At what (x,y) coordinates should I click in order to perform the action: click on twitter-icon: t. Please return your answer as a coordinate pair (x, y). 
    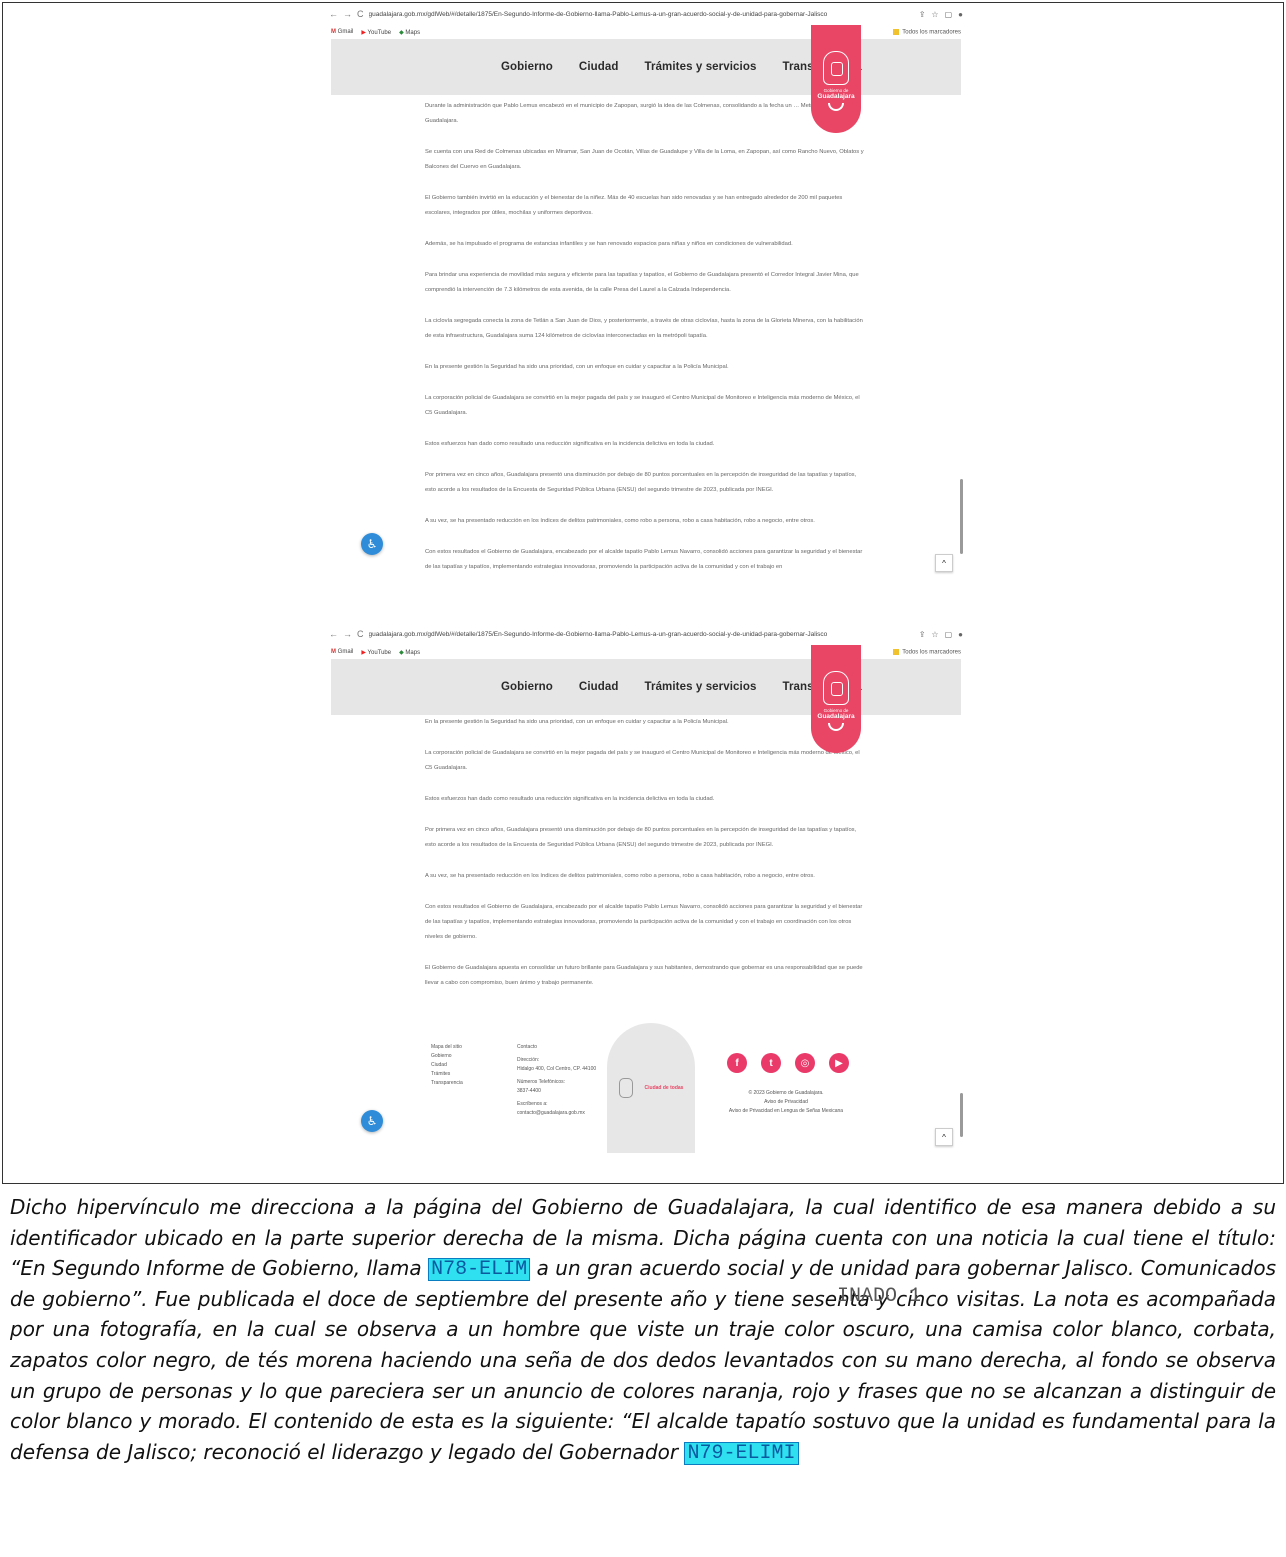
    Looking at the image, I should click on (771, 1063).